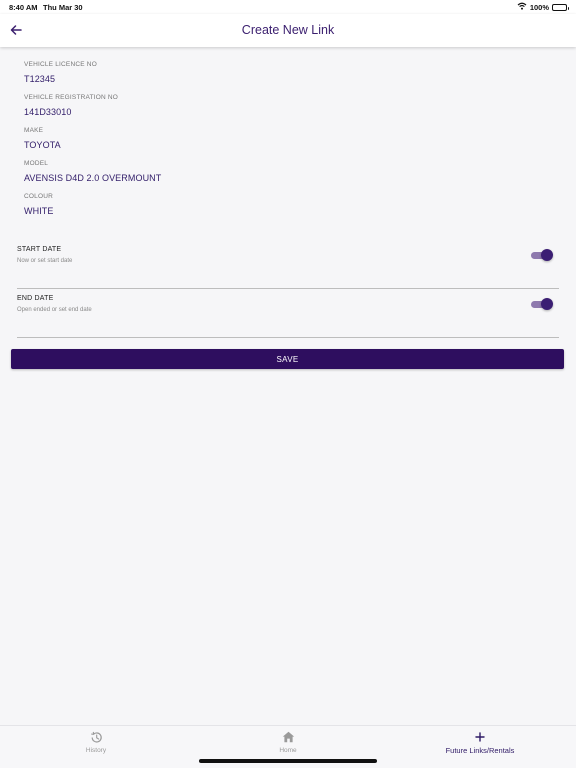 This screenshot has height=768, width=576. What do you see at coordinates (42, 145) in the screenshot?
I see `field-value: TOYOTA` at bounding box center [42, 145].